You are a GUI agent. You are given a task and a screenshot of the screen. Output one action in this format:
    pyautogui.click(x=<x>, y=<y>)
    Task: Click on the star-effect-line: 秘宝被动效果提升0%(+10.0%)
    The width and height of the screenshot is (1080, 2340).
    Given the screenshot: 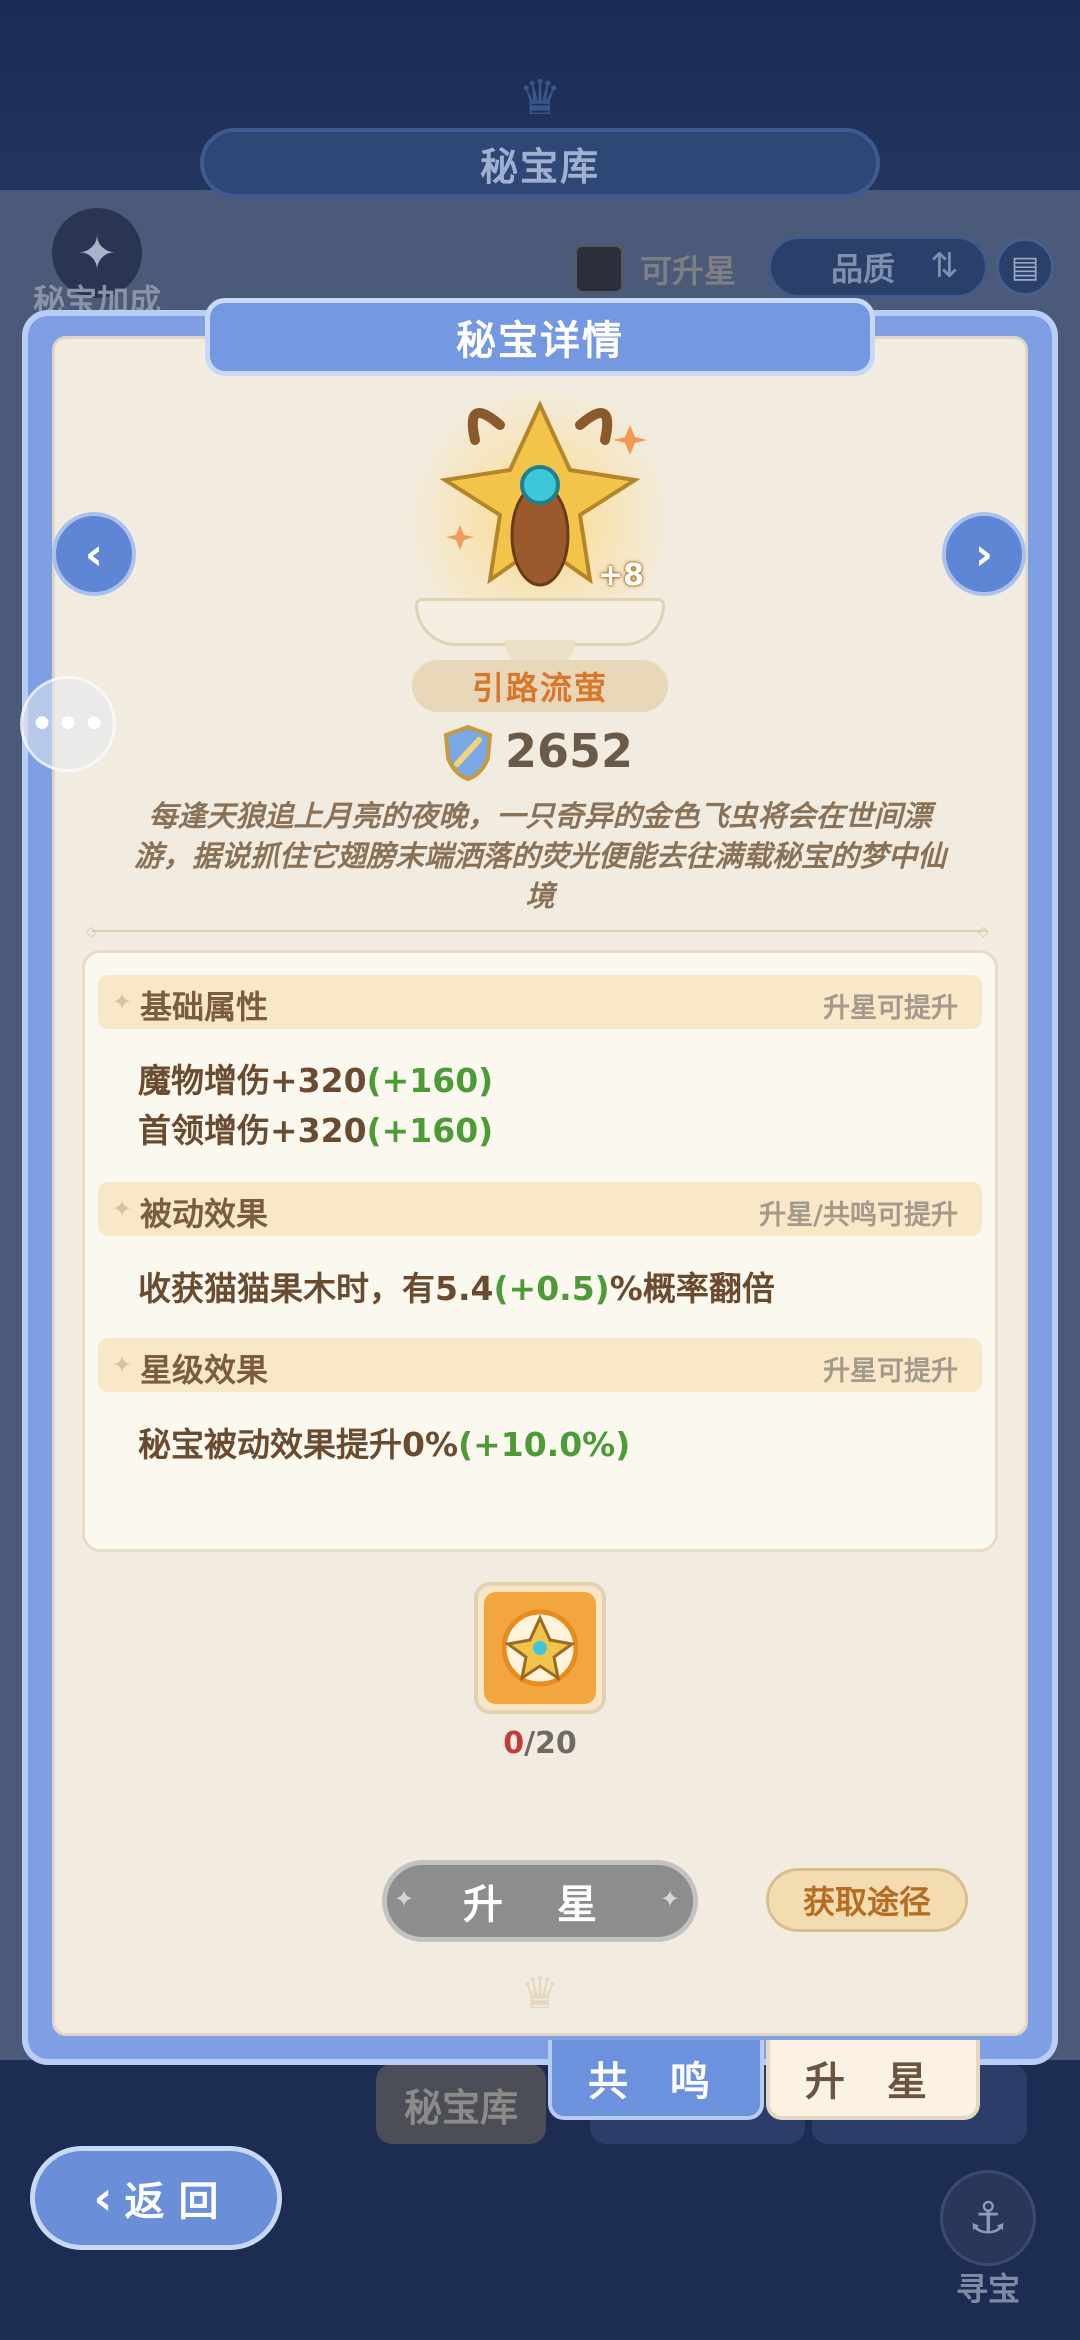 What is the action you would take?
    pyautogui.click(x=384, y=1444)
    